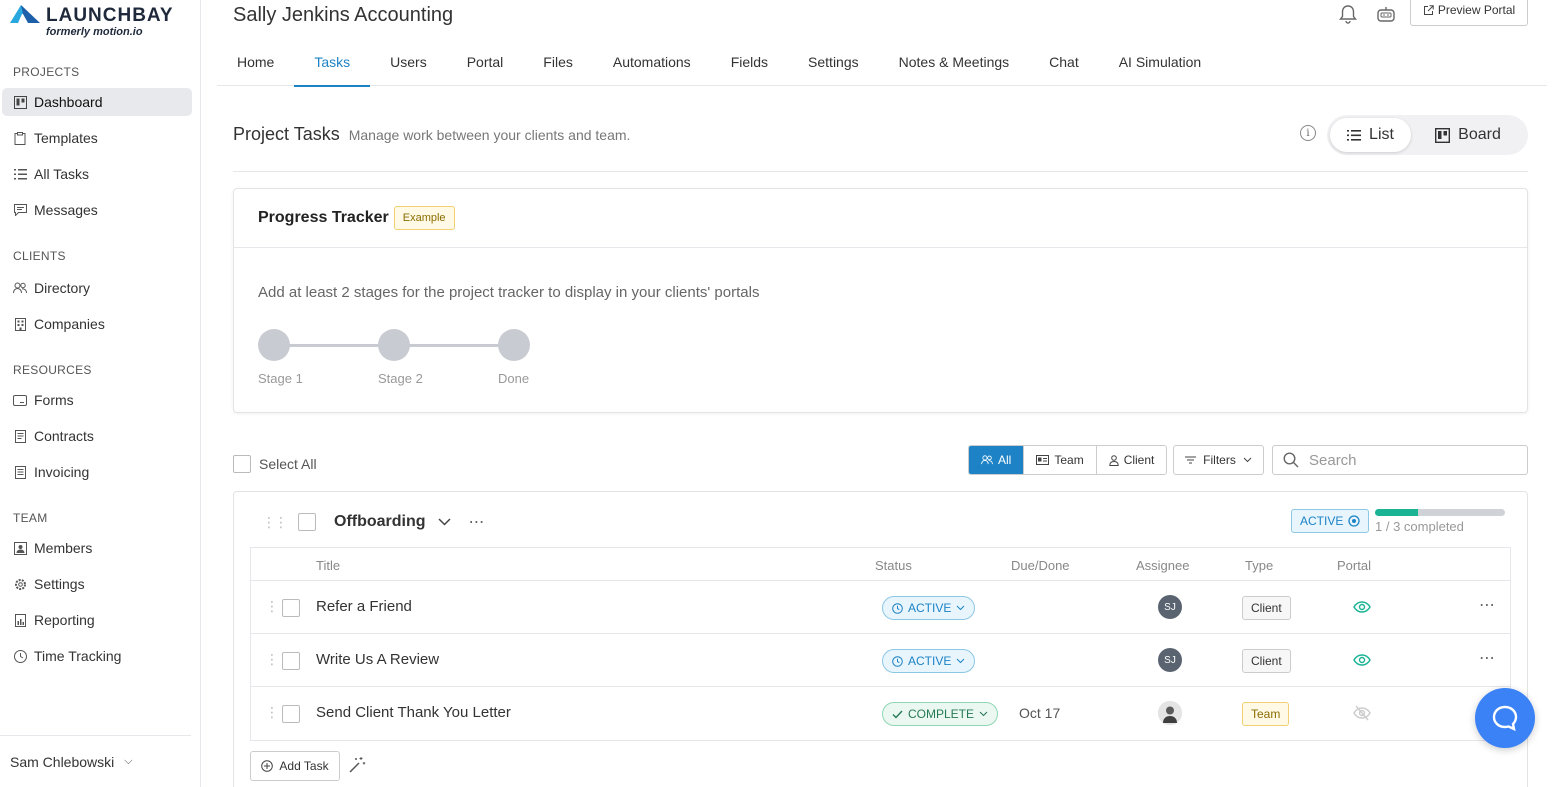 This screenshot has height=787, width=1560. I want to click on group-status-badge: ACTIVE, so click(1330, 521).